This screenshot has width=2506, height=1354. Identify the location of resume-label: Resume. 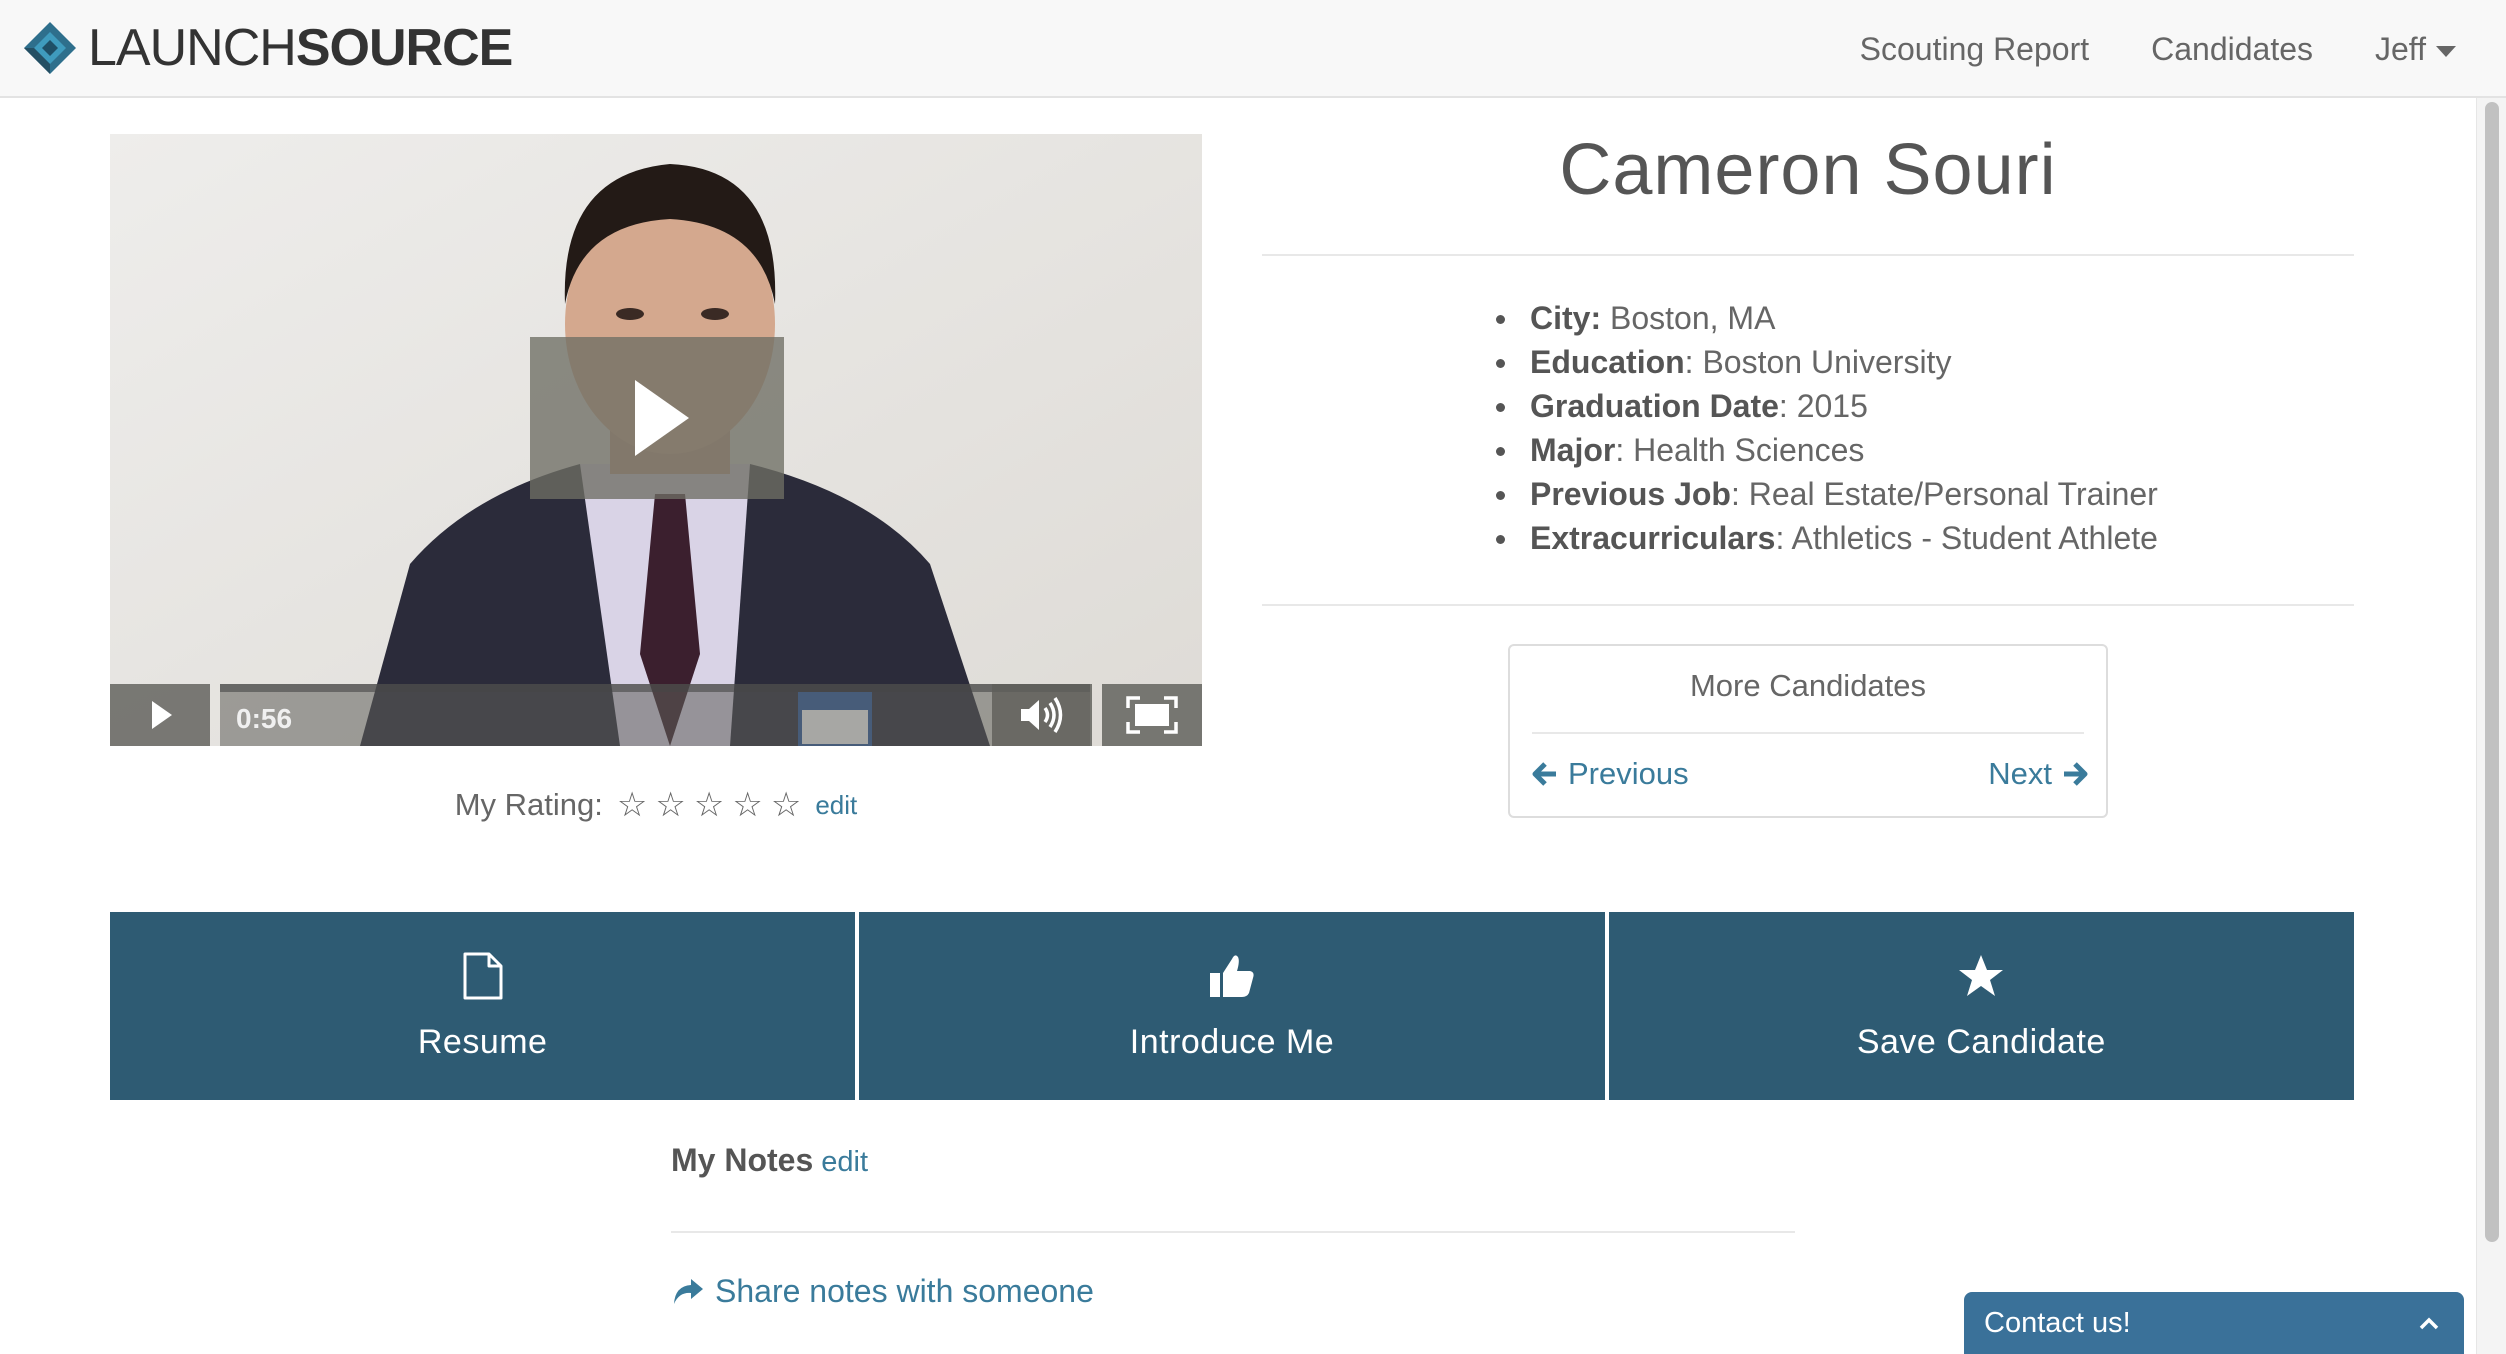
(482, 1041).